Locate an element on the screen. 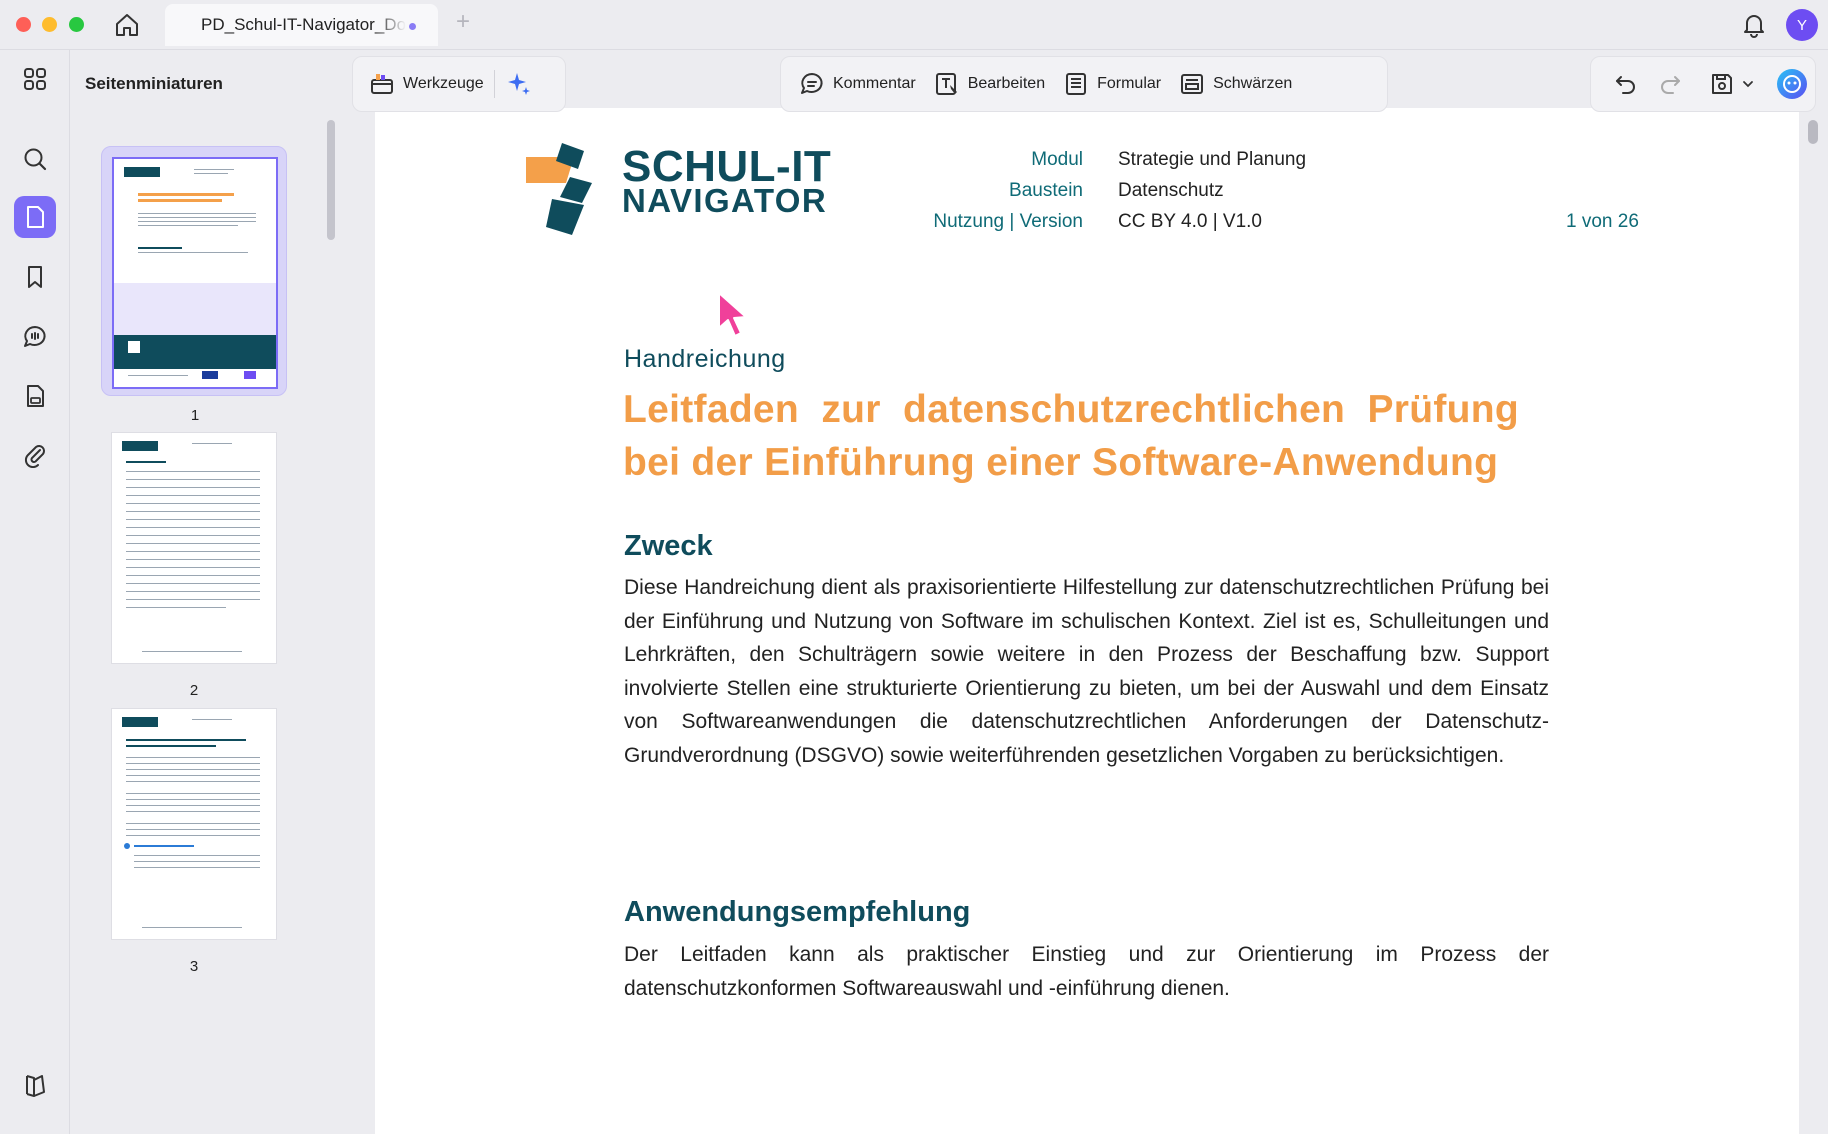 Image resolution: width=1828 pixels, height=1134 pixels. save-icon is located at coordinates (1722, 84).